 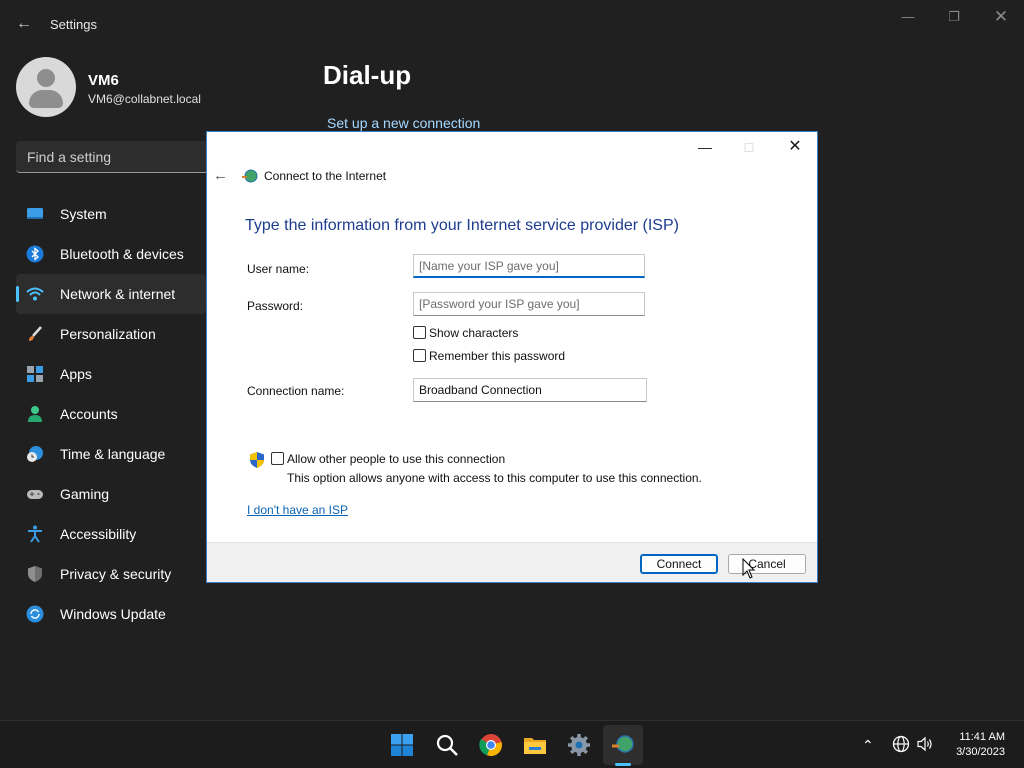 I want to click on sidebar-item-time-language: Time & language, so click(x=111, y=454).